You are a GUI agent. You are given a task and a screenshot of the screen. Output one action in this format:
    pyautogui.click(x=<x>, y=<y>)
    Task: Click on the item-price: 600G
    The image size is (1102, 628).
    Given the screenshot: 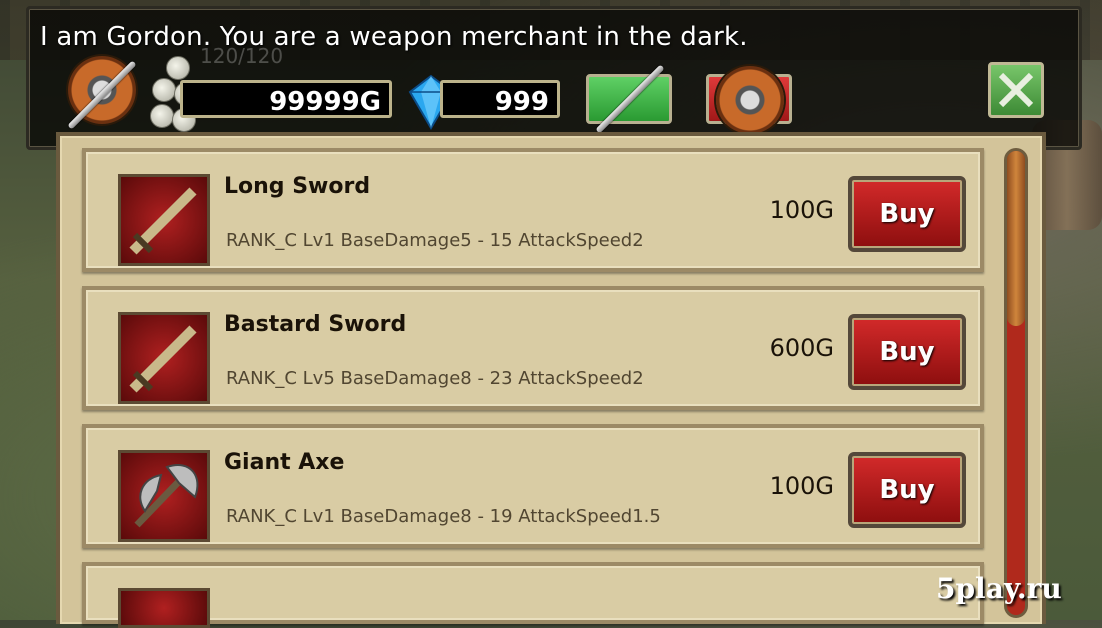 What is the action you would take?
    pyautogui.click(x=801, y=348)
    